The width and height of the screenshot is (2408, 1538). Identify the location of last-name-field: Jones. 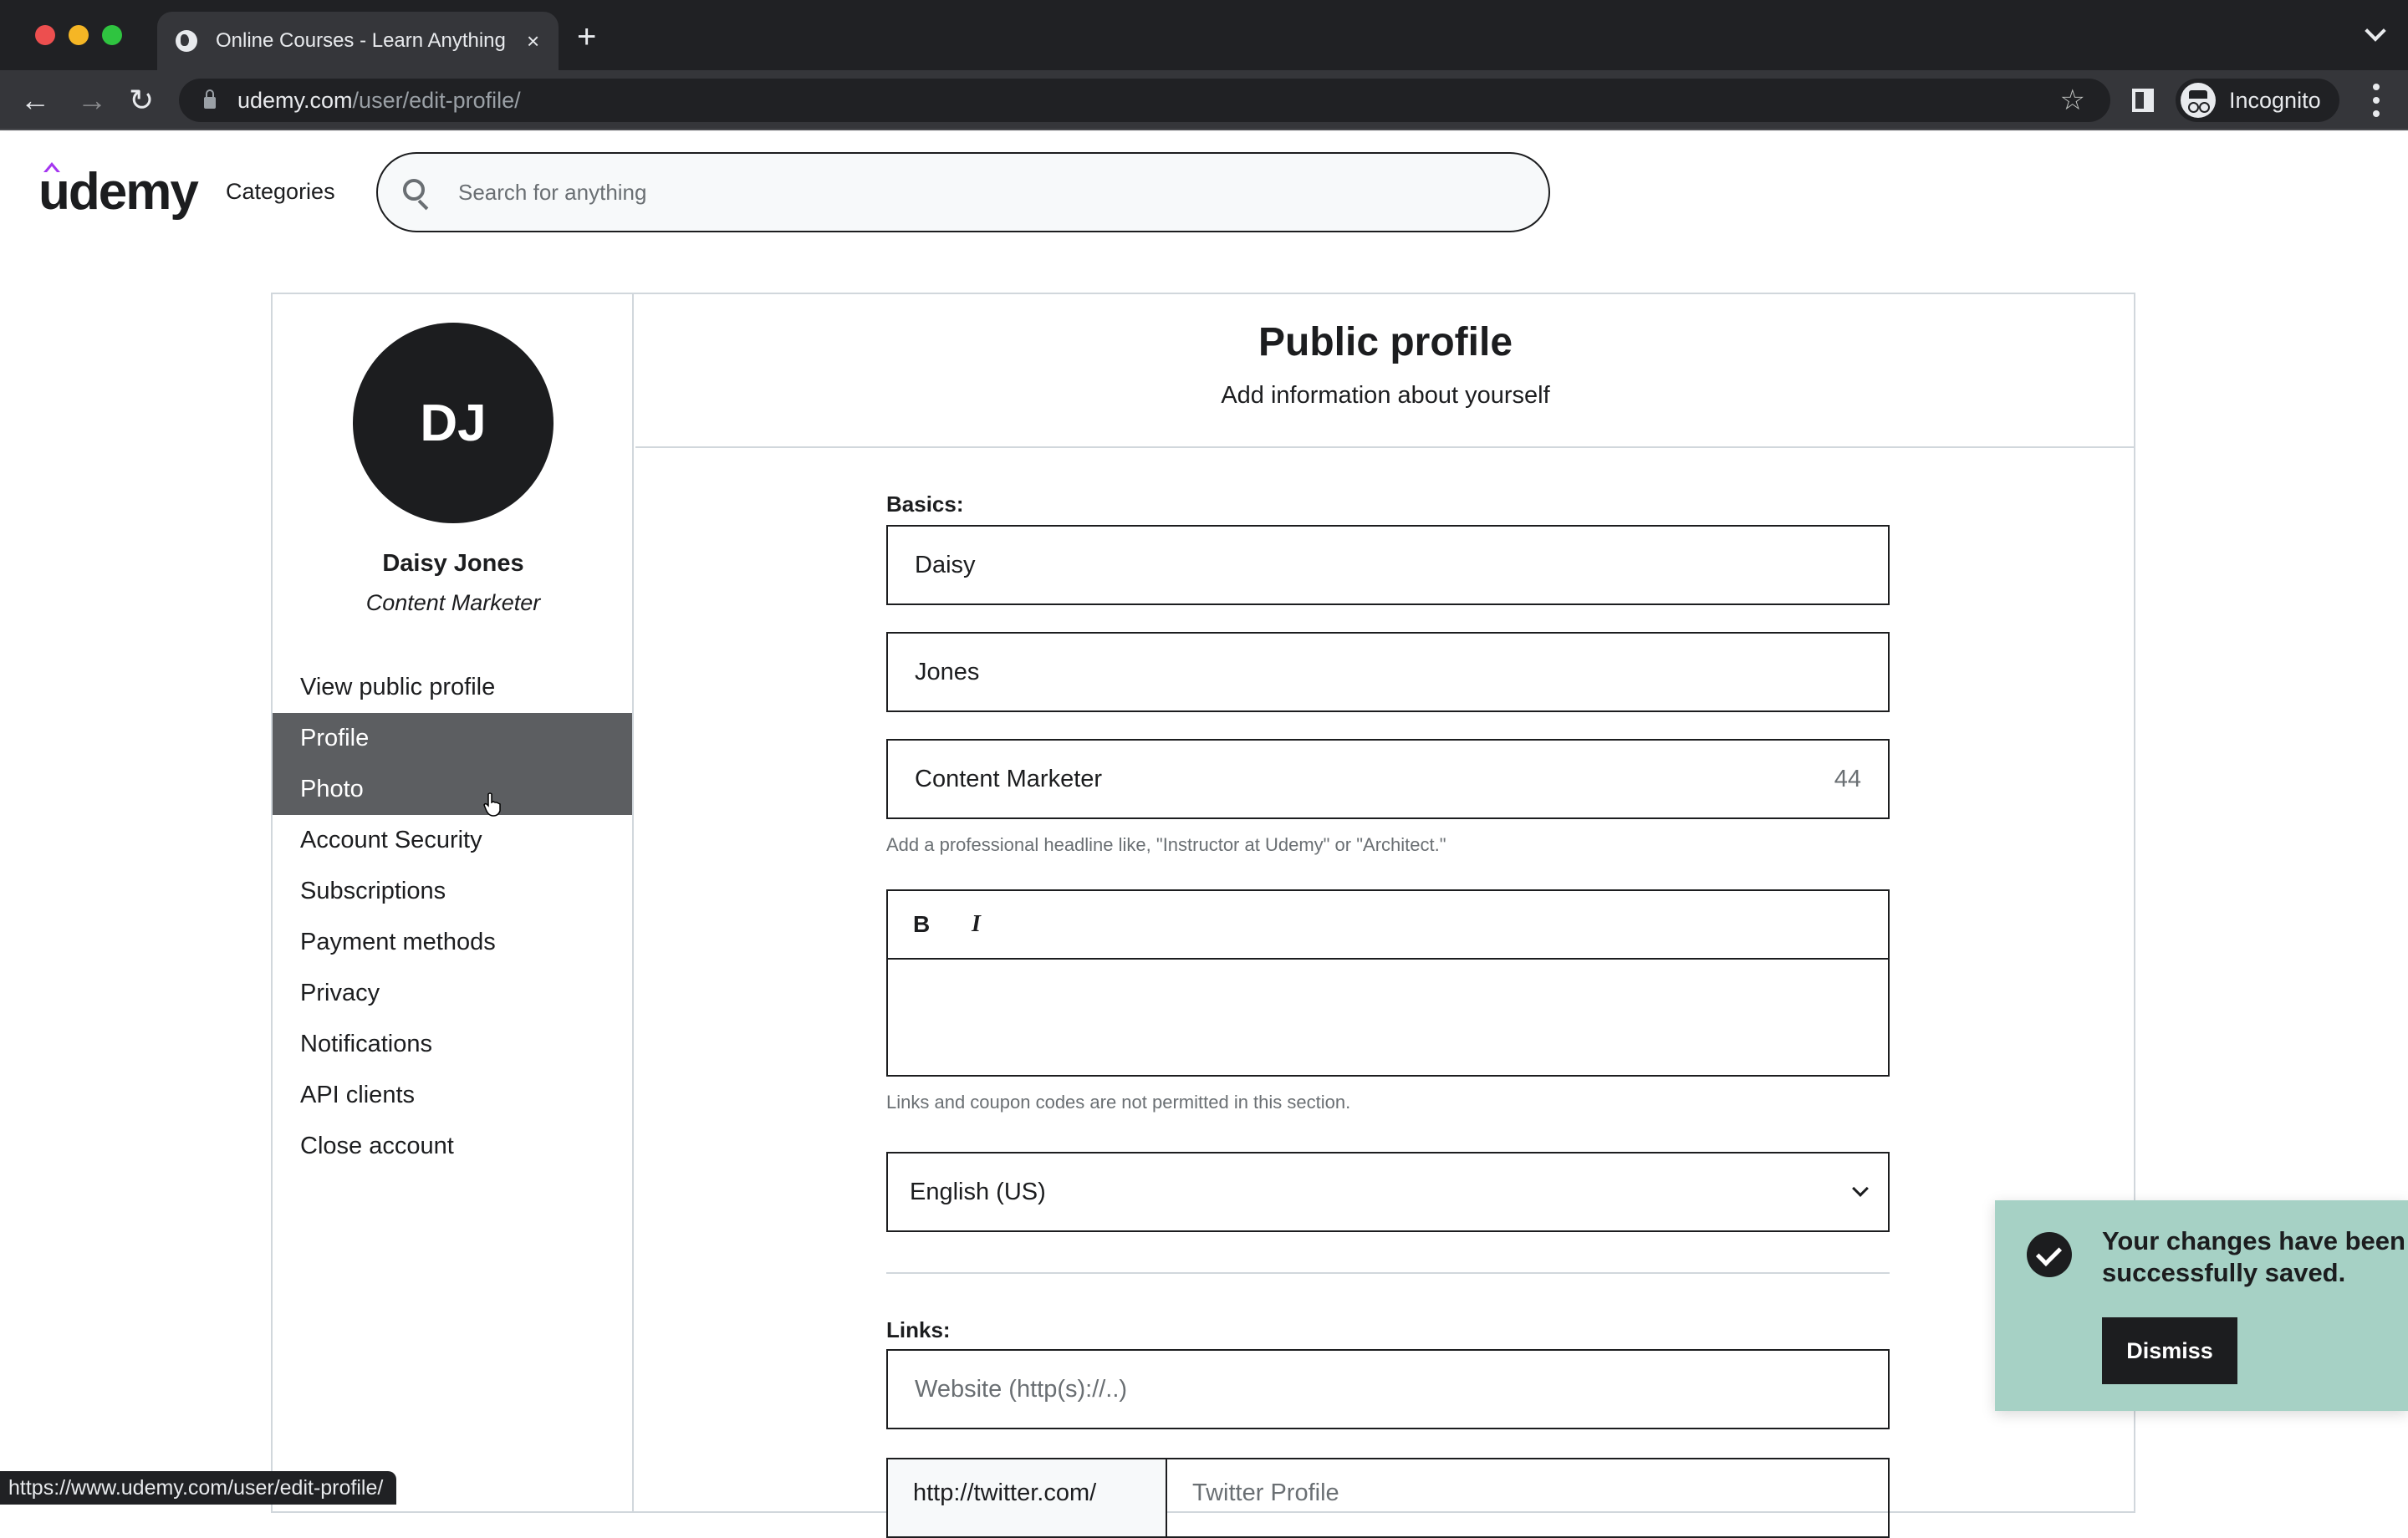
(1388, 672).